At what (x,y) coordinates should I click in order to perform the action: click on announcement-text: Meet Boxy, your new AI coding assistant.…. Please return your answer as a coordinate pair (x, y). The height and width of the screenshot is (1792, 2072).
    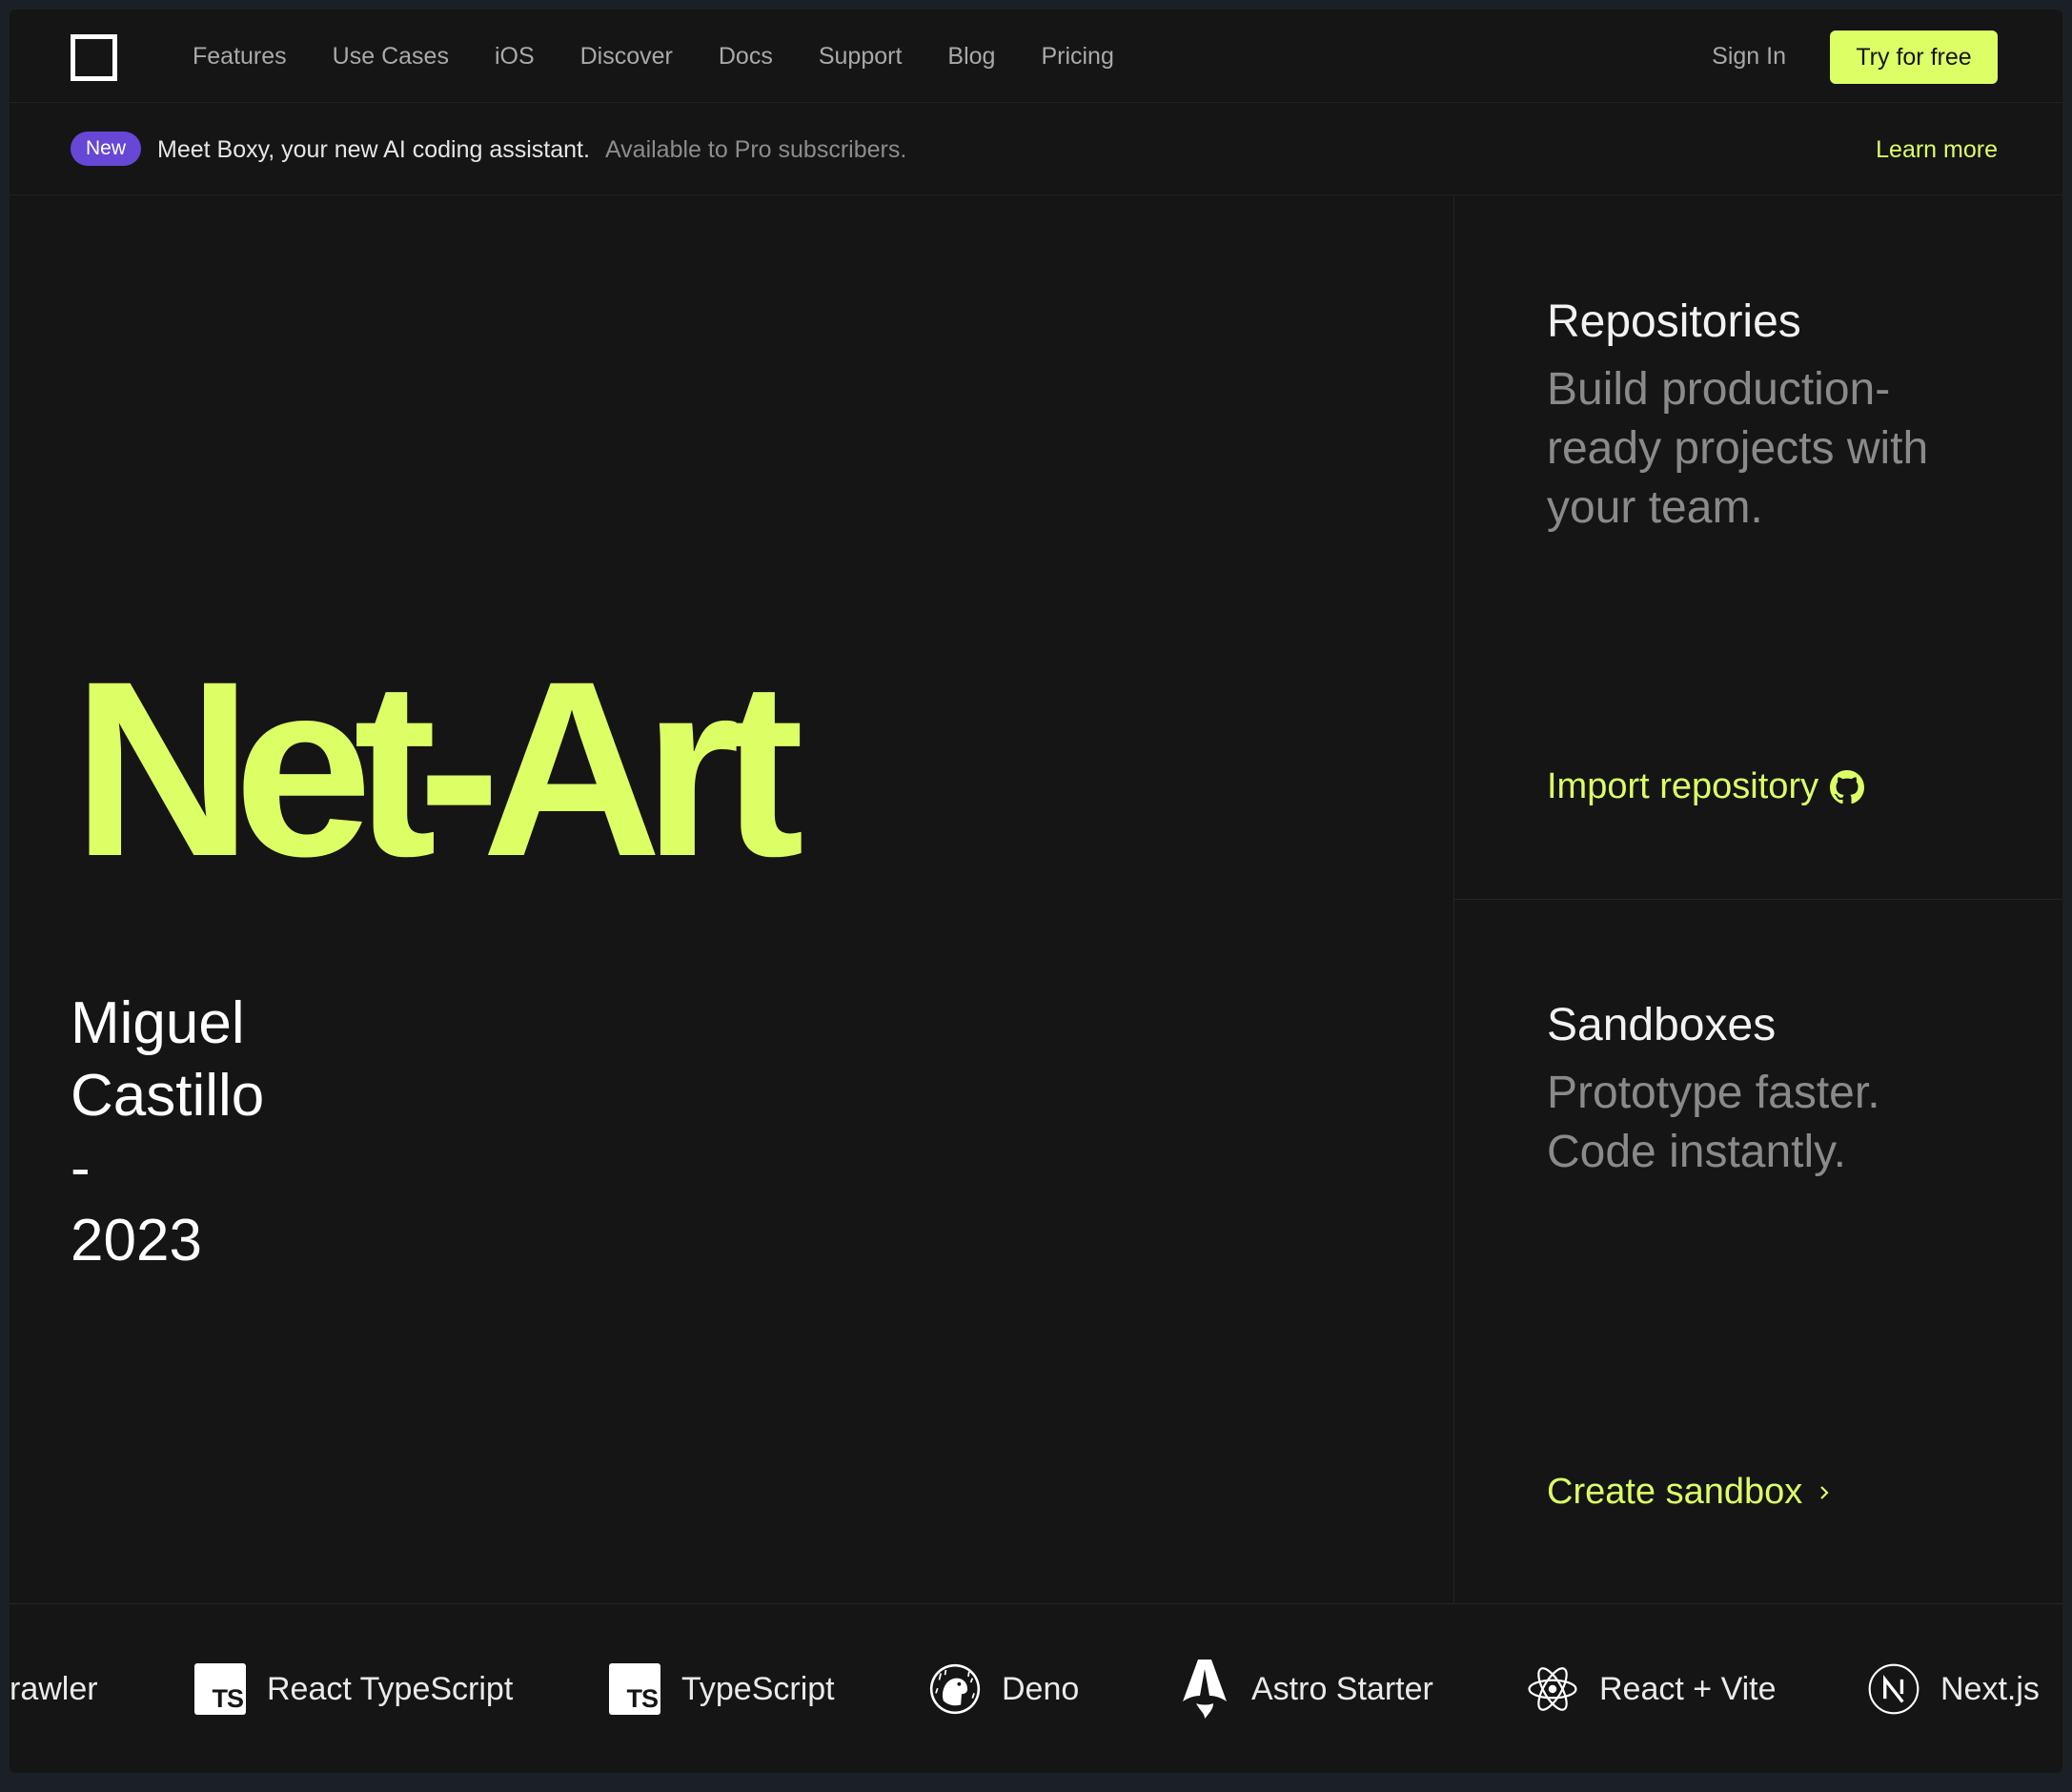
    Looking at the image, I should click on (531, 149).